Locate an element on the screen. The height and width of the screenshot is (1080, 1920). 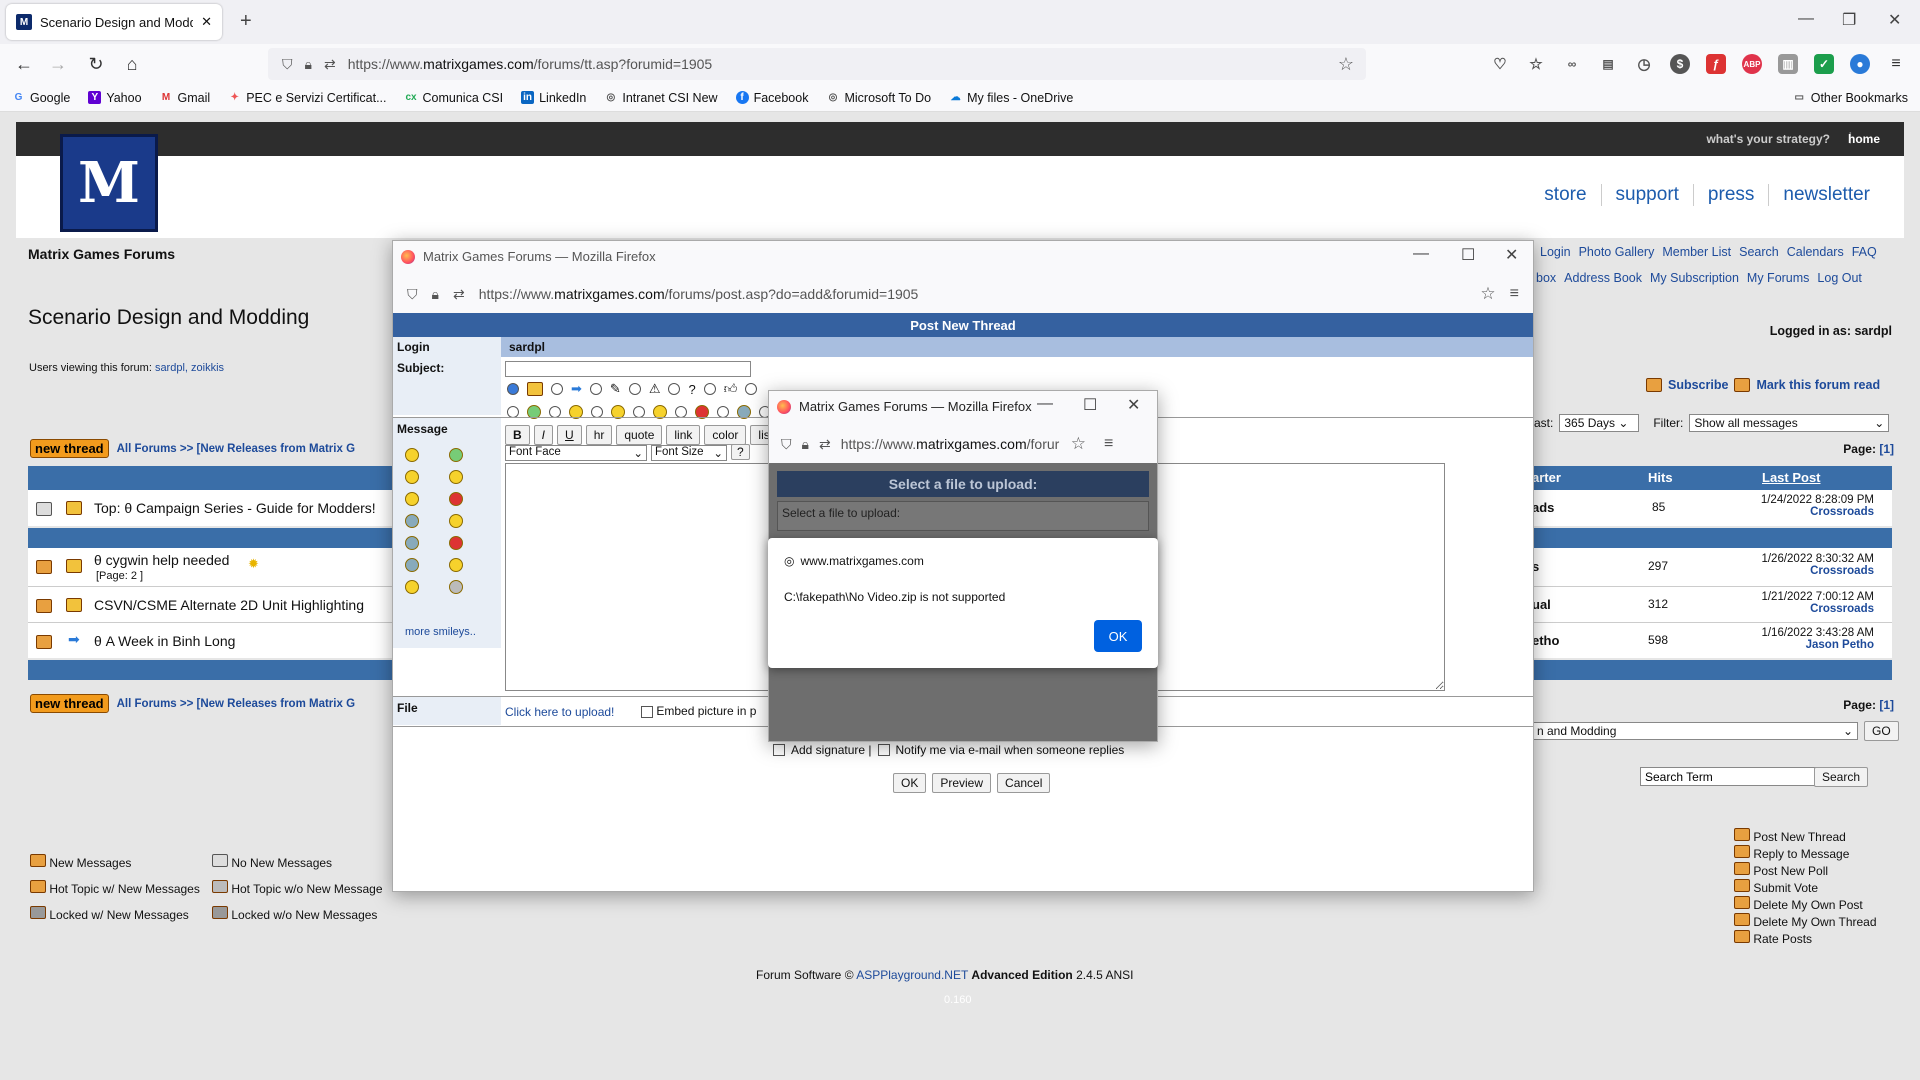
thread-starter: etho is located at coordinates (1545, 640).